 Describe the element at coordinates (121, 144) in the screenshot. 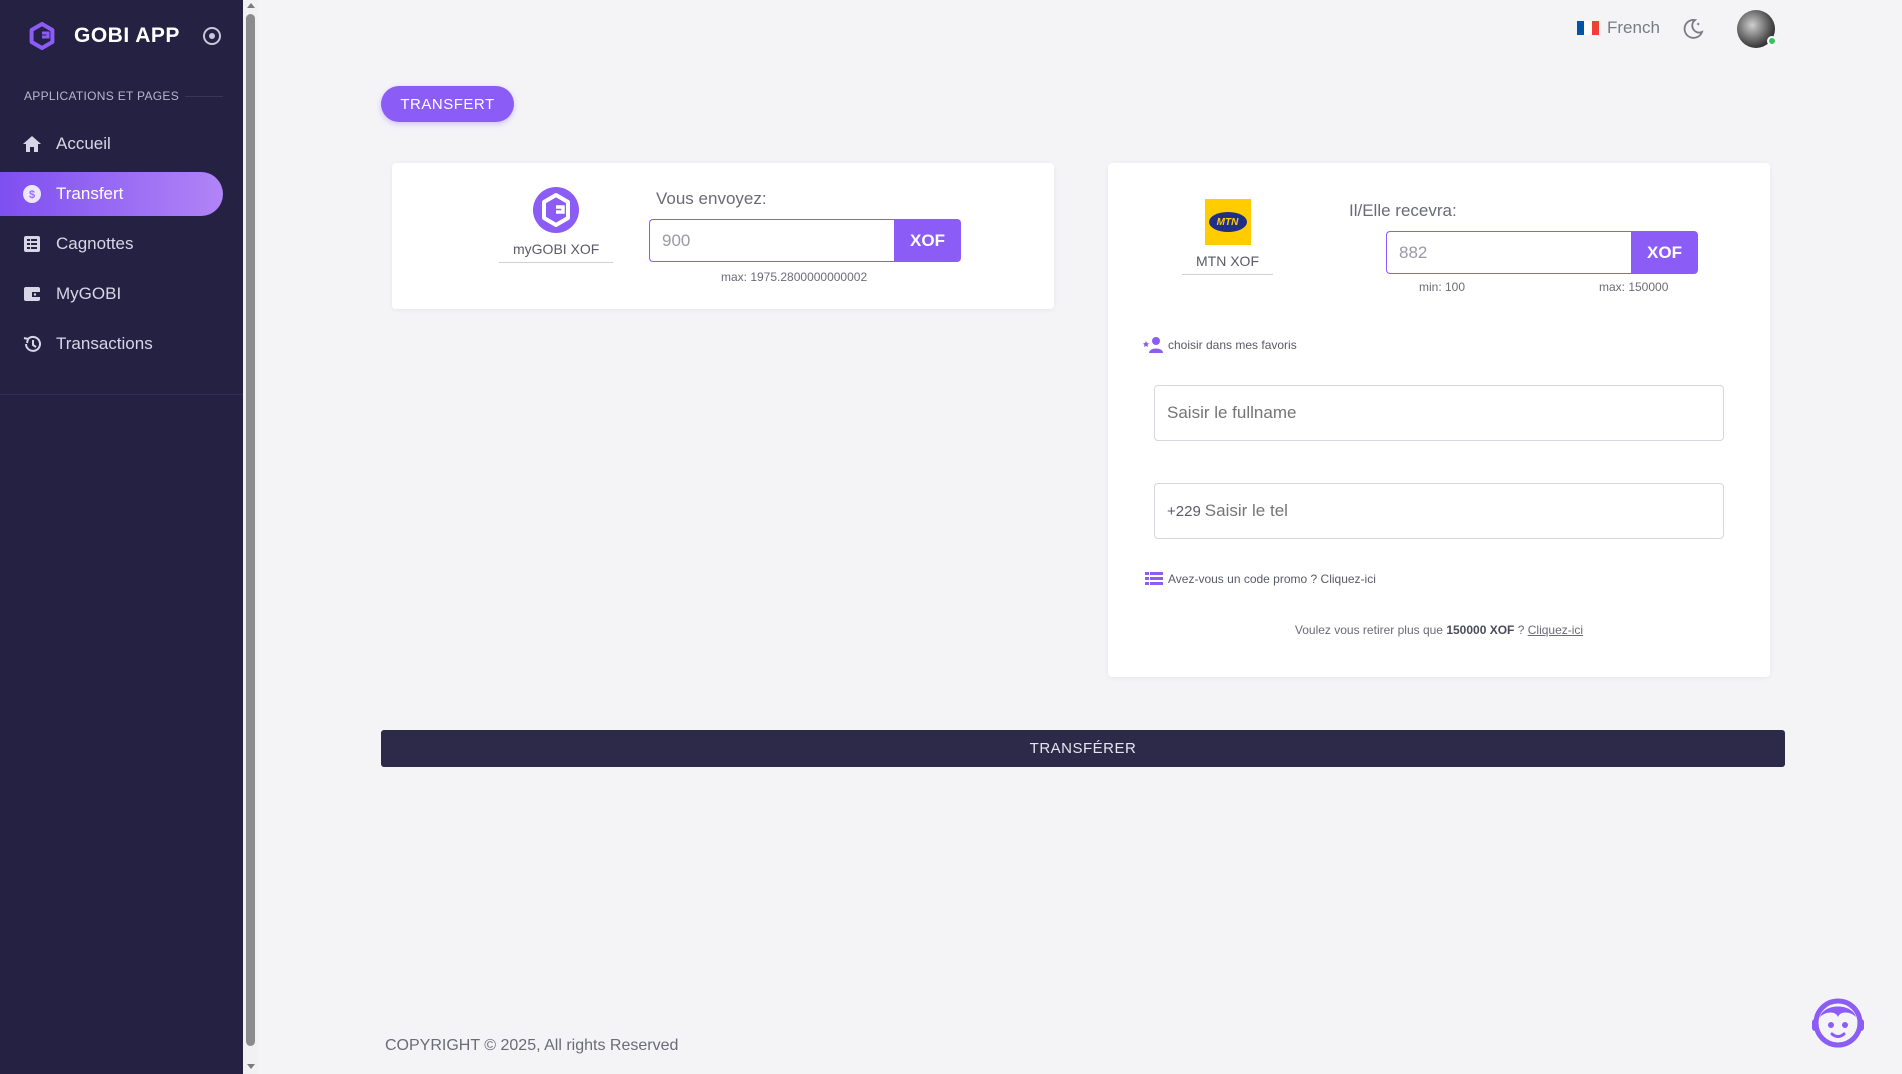

I see `sidebar-item-accueil: Accueil` at that location.